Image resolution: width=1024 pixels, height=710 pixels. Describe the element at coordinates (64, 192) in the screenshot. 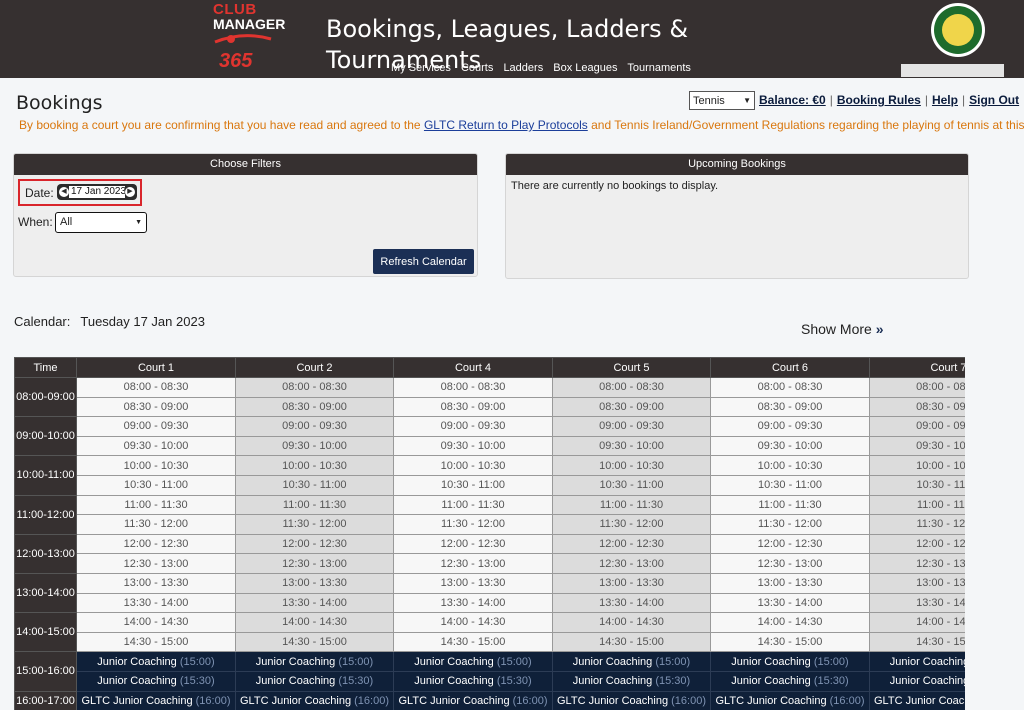

I see `prev-day-icon: ◀` at that location.